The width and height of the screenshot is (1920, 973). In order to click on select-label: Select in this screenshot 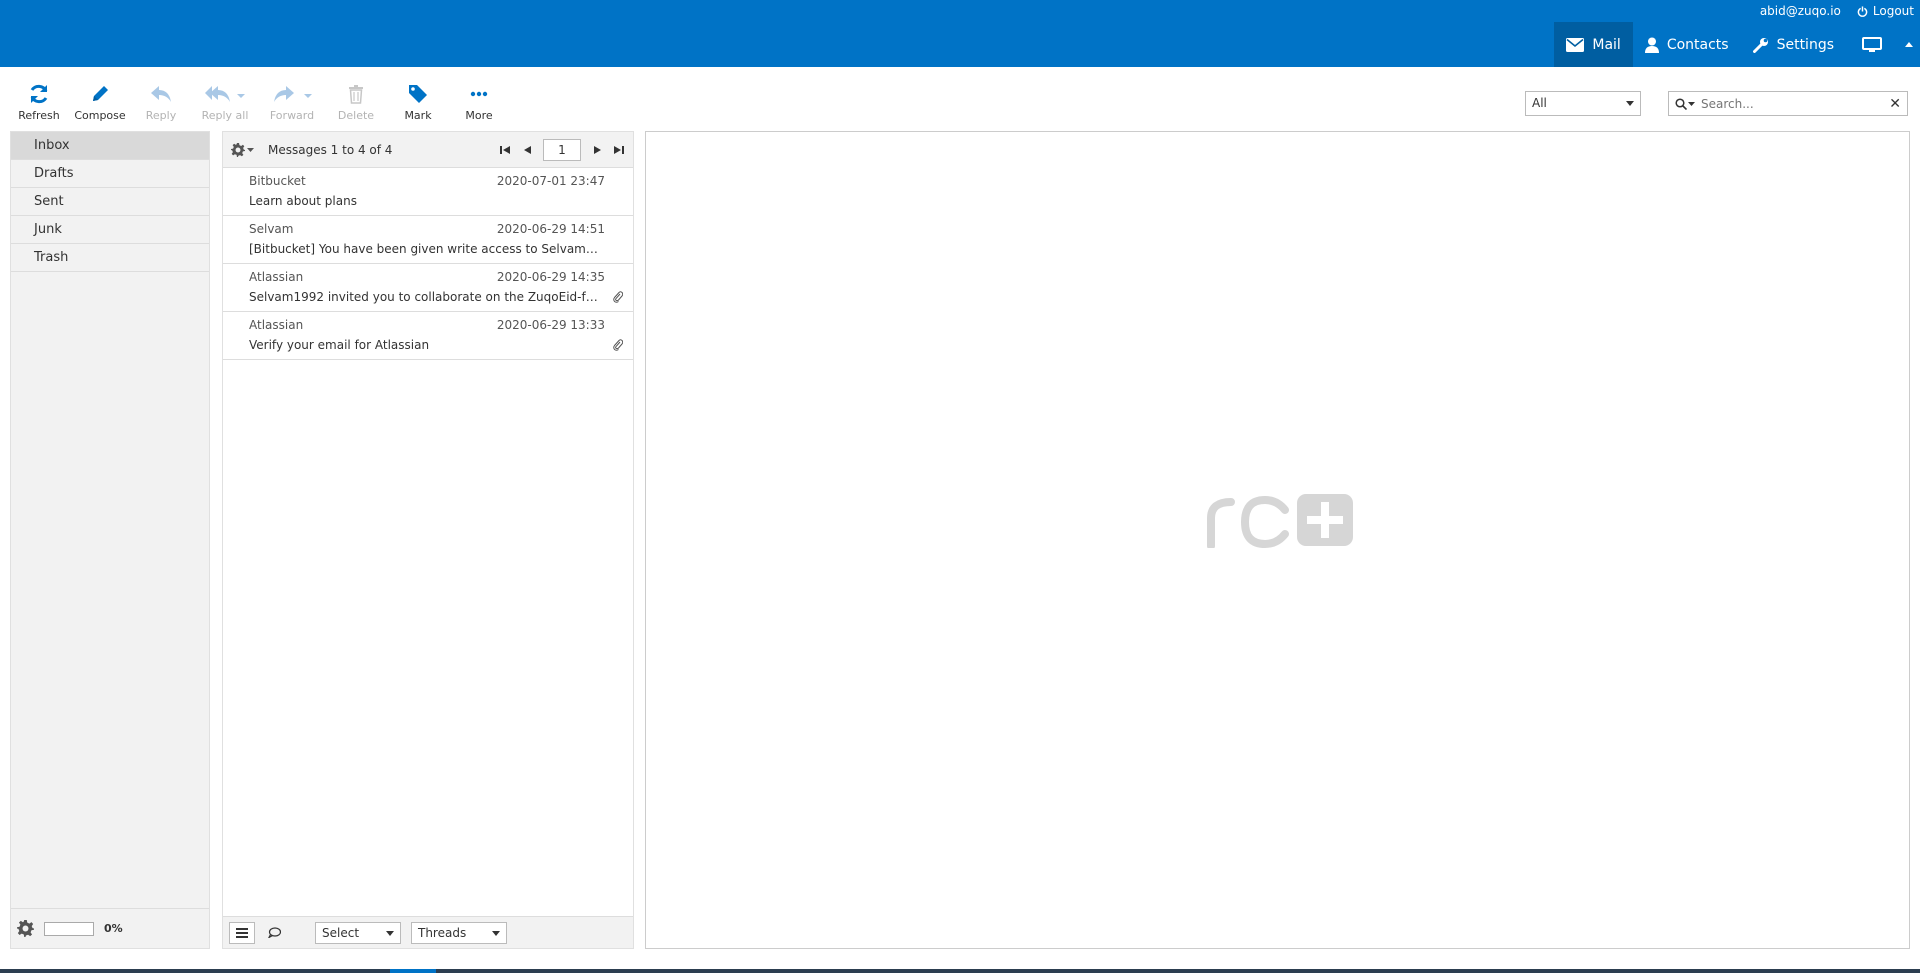, I will do `click(341, 932)`.